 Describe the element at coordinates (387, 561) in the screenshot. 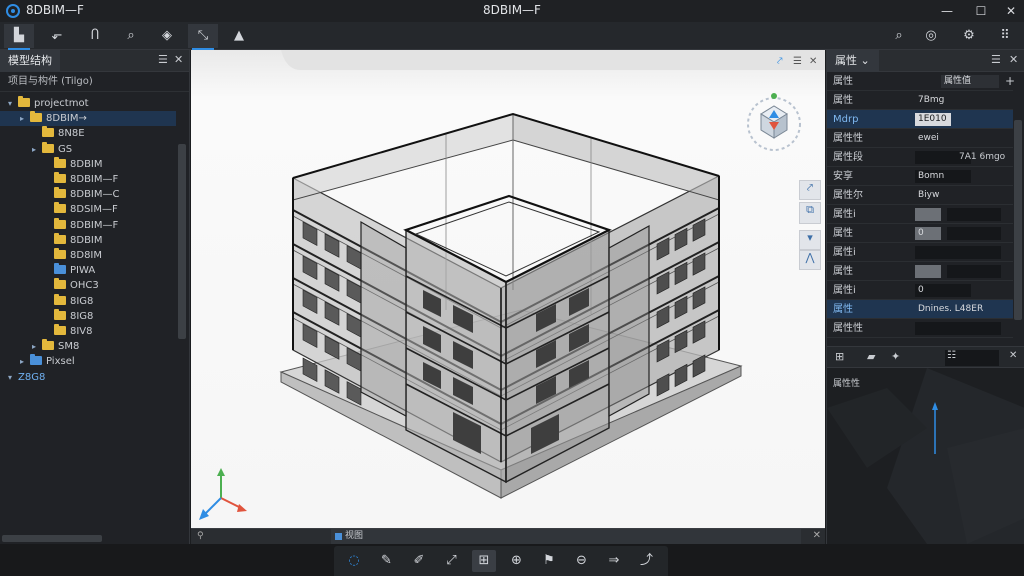

I see `pen-icon: ✎` at that location.